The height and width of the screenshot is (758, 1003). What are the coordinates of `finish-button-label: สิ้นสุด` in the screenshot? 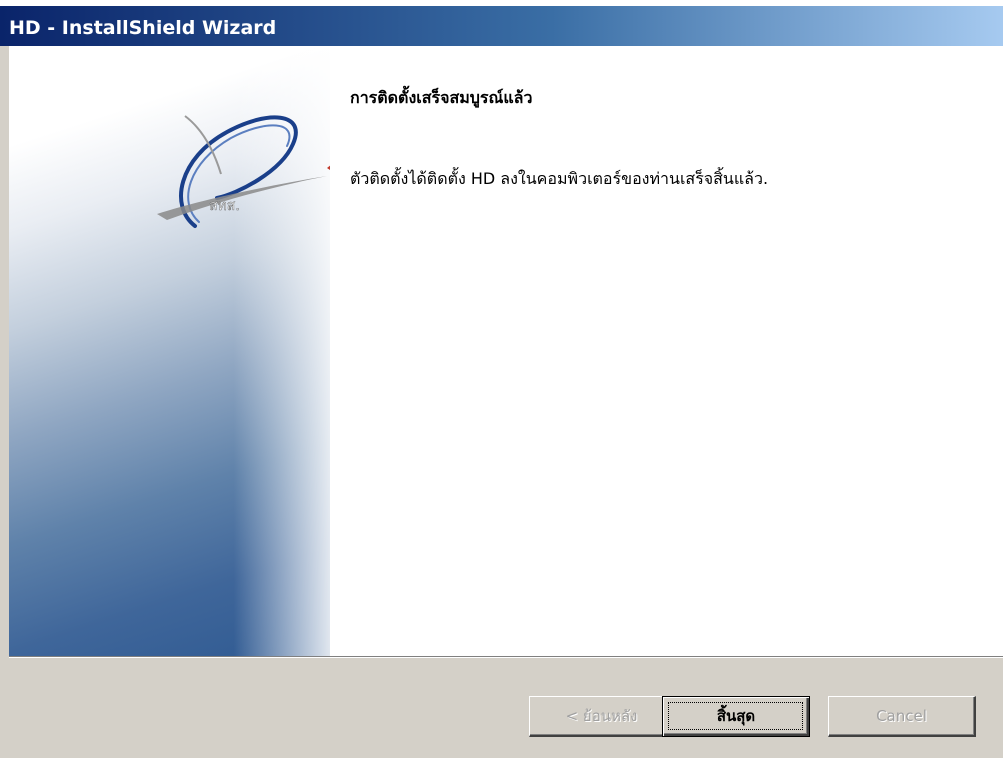 It's located at (736, 716).